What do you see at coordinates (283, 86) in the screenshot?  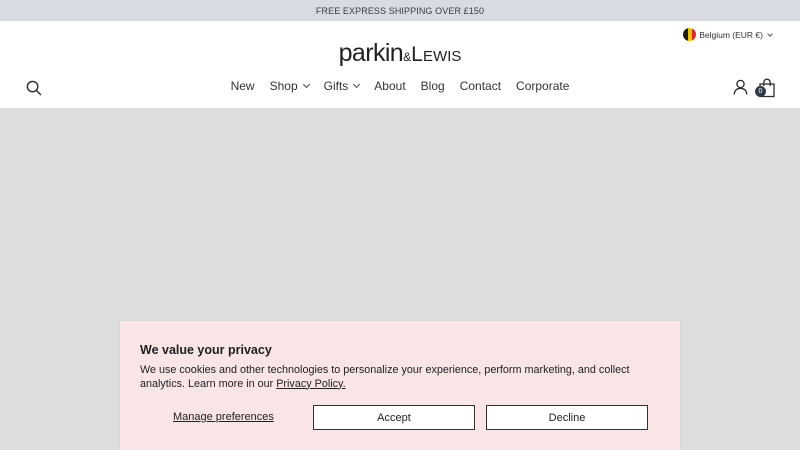 I see `nav-item-label: Shop` at bounding box center [283, 86].